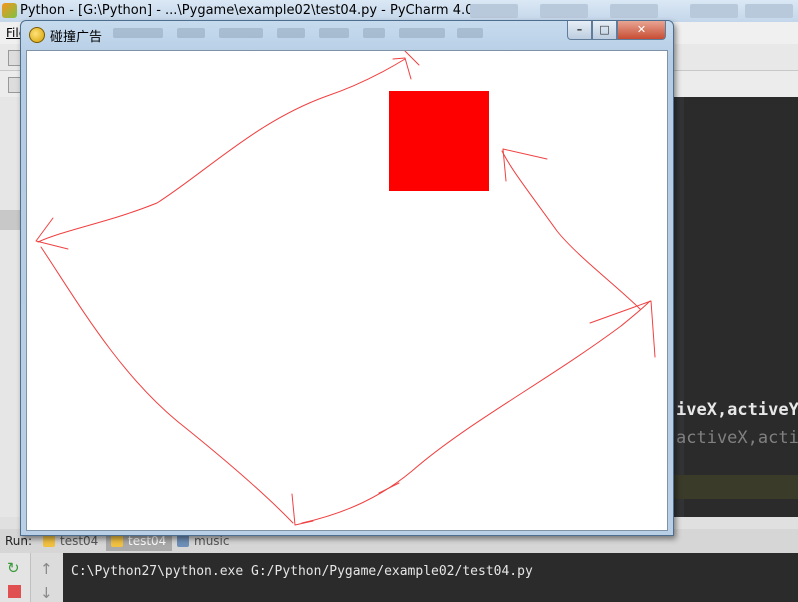  What do you see at coordinates (19, 541) in the screenshot?
I see `run-label: Run:` at bounding box center [19, 541].